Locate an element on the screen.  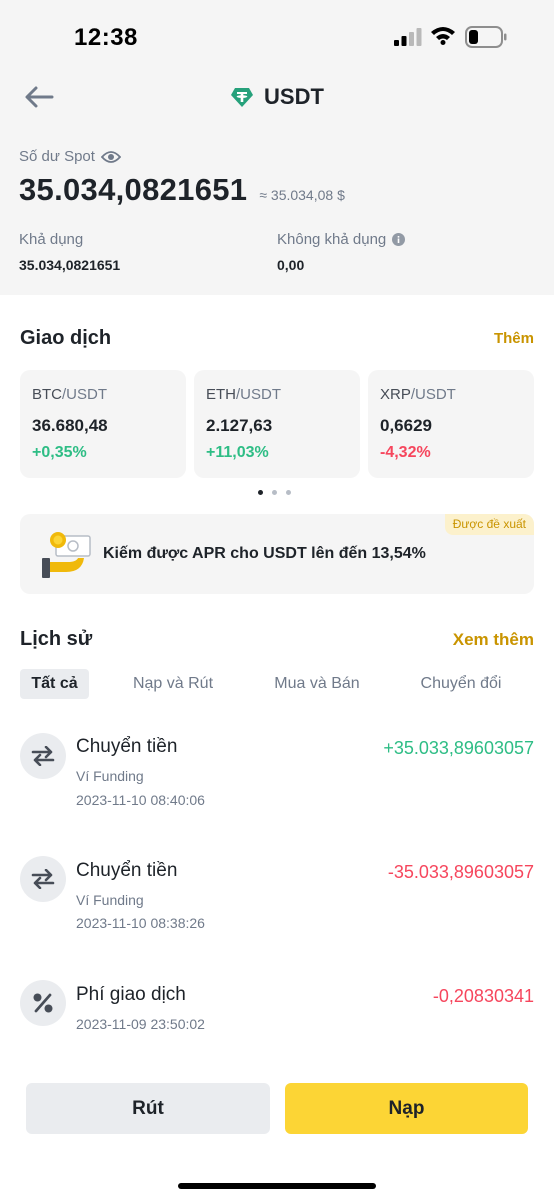
home-indicator is located at coordinates (277, 1186).